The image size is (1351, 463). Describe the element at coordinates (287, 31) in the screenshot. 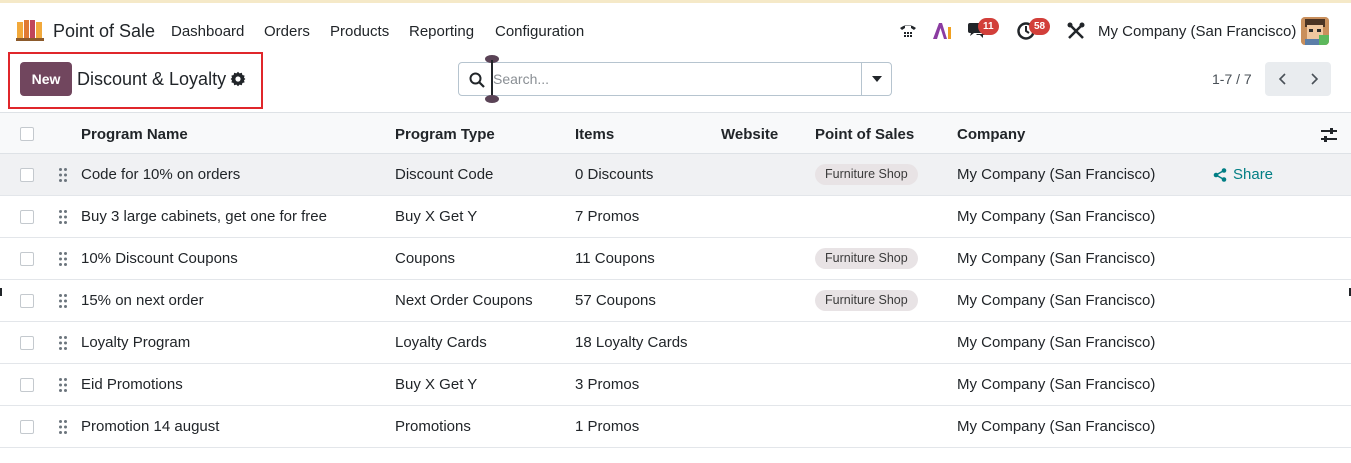

I see `nav-orders: Orders` at that location.